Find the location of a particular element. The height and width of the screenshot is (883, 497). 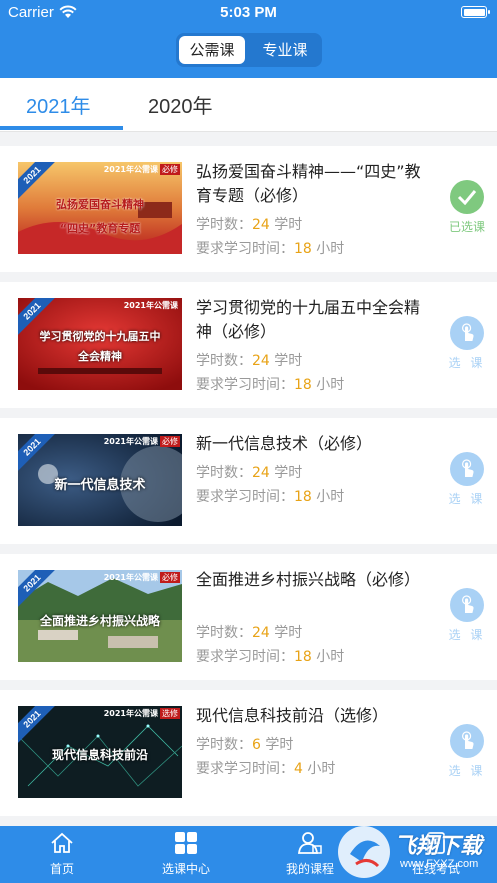

active-tab-indicator is located at coordinates (61, 128).